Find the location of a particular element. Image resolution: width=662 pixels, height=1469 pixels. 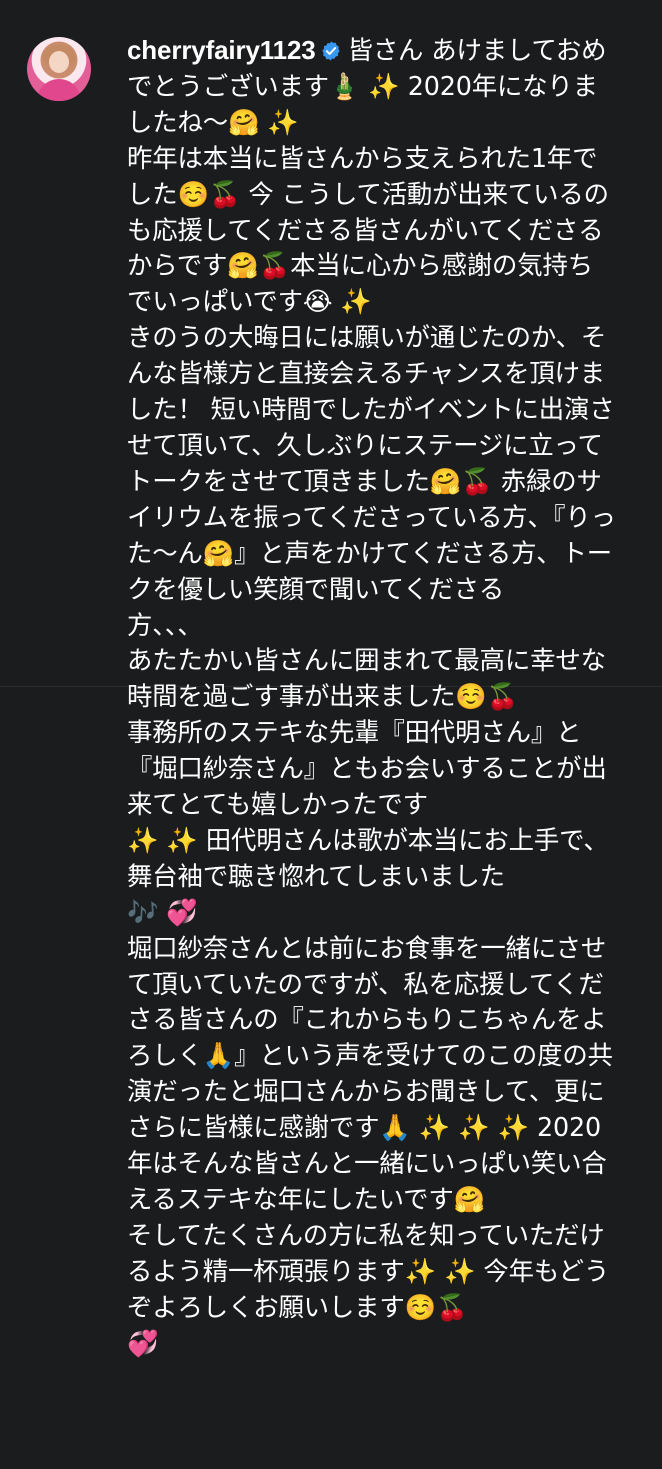

username-link: cherryfairy1123 is located at coordinates (221, 50).